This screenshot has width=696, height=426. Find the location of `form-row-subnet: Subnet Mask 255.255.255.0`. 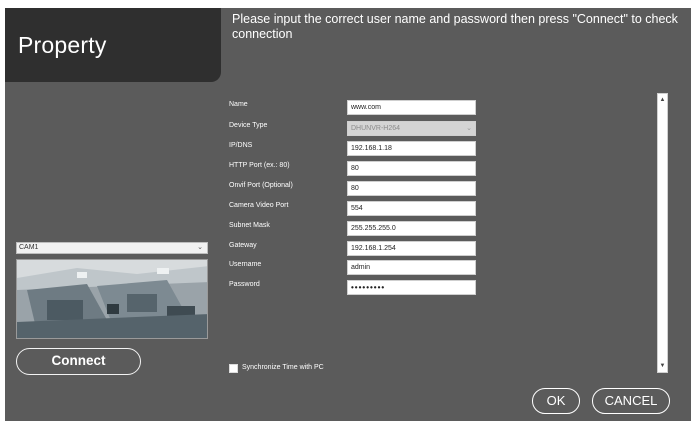

form-row-subnet: Subnet Mask 255.255.255.0 is located at coordinates (355, 228).